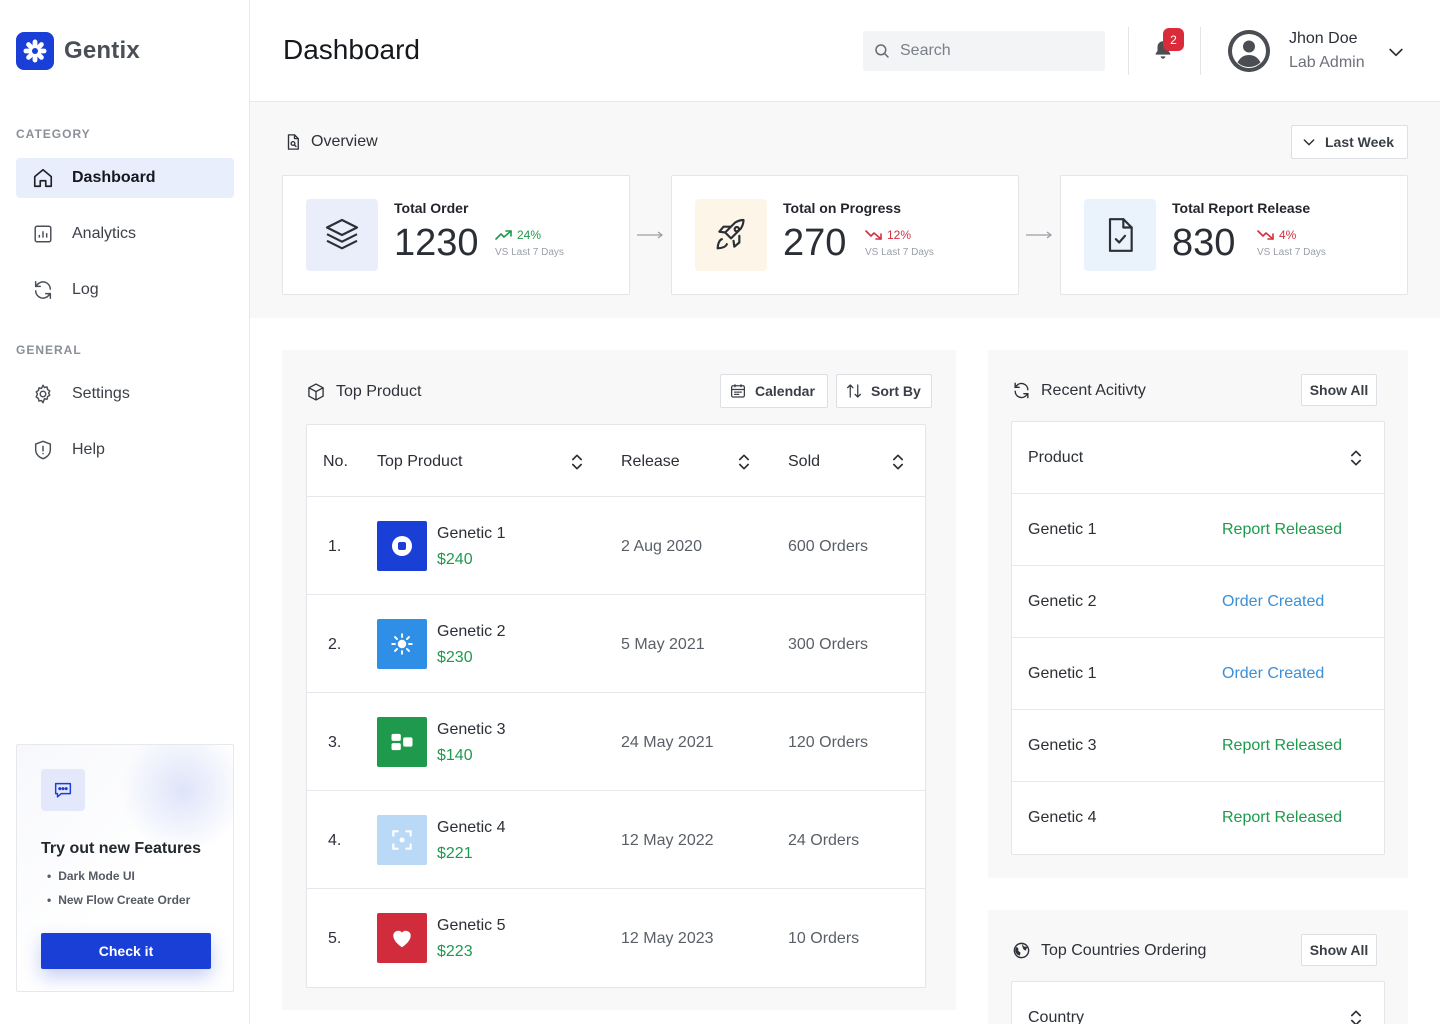 The width and height of the screenshot is (1440, 1024). What do you see at coordinates (667, 742) in the screenshot?
I see `release-date: 24 May 2021` at bounding box center [667, 742].